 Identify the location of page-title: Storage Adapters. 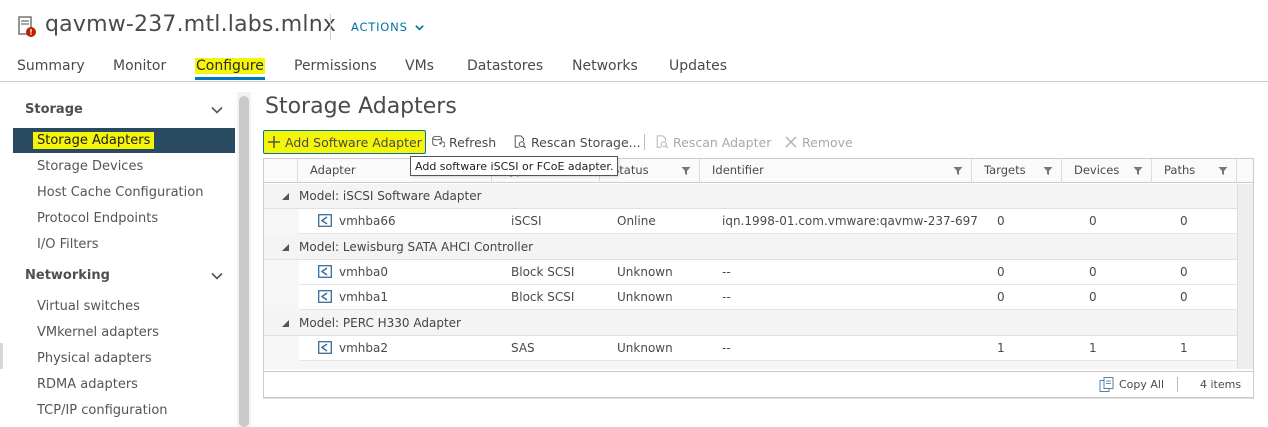
(361, 106).